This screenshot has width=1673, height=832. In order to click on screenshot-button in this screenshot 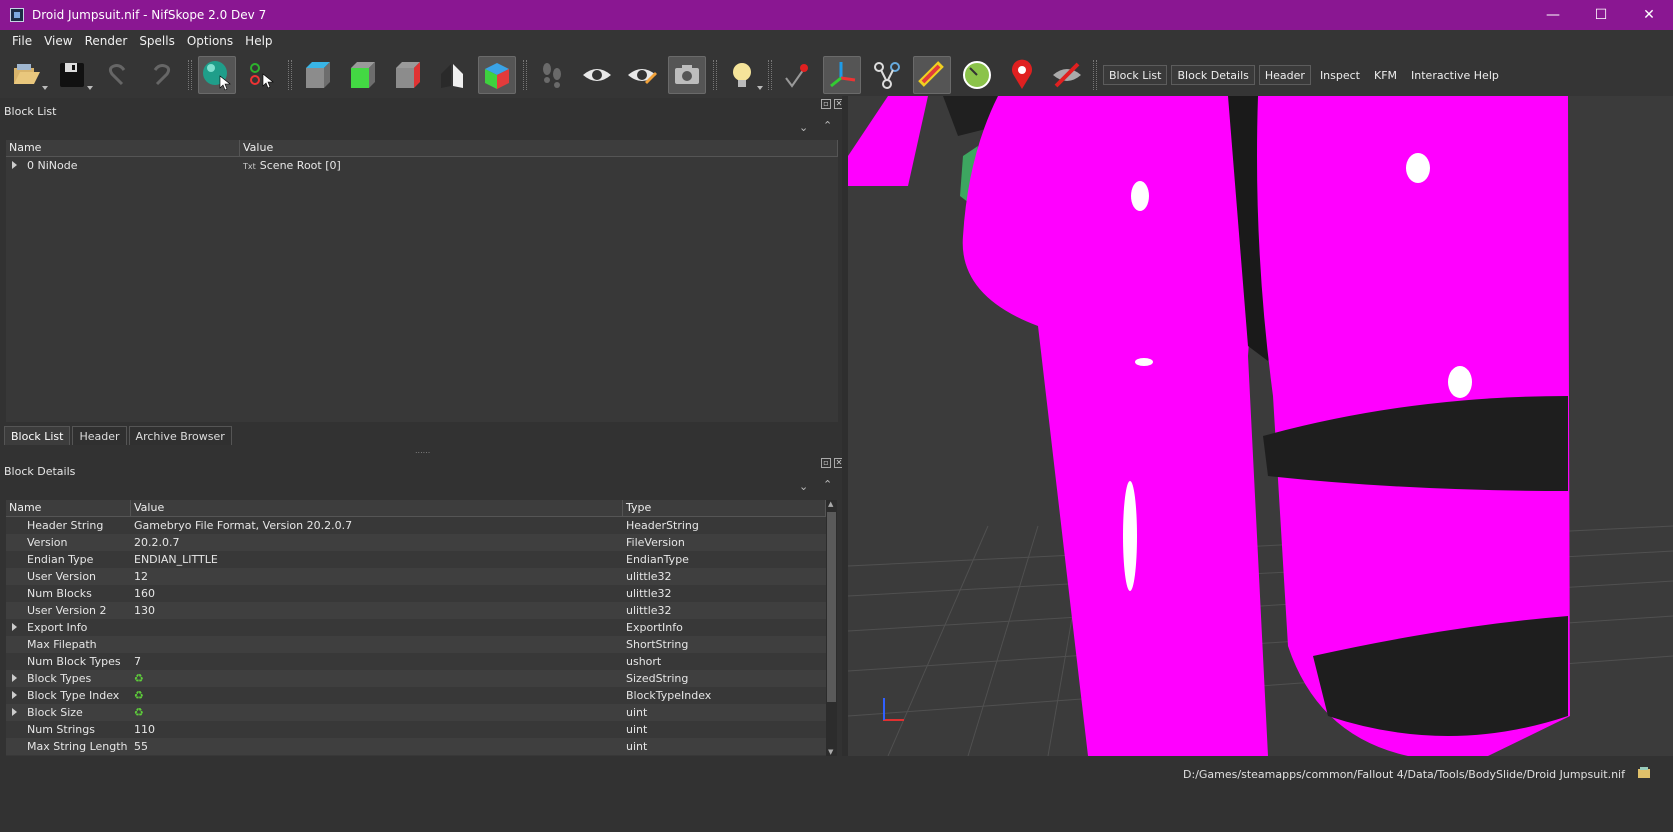, I will do `click(687, 75)`.